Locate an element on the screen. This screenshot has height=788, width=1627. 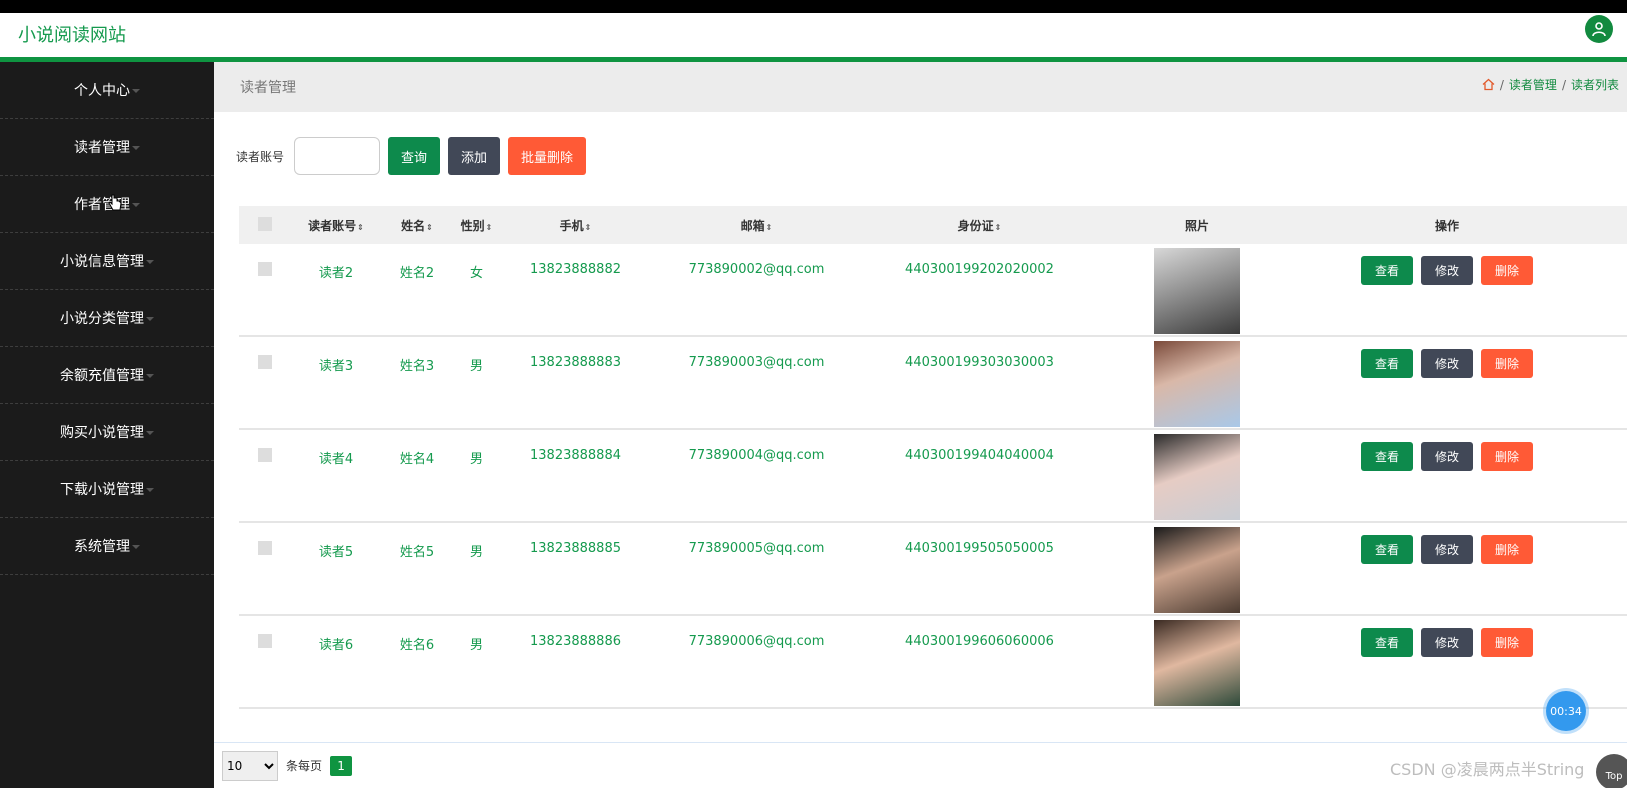
cell-idcard: 440300199202020002 is located at coordinates (979, 269).